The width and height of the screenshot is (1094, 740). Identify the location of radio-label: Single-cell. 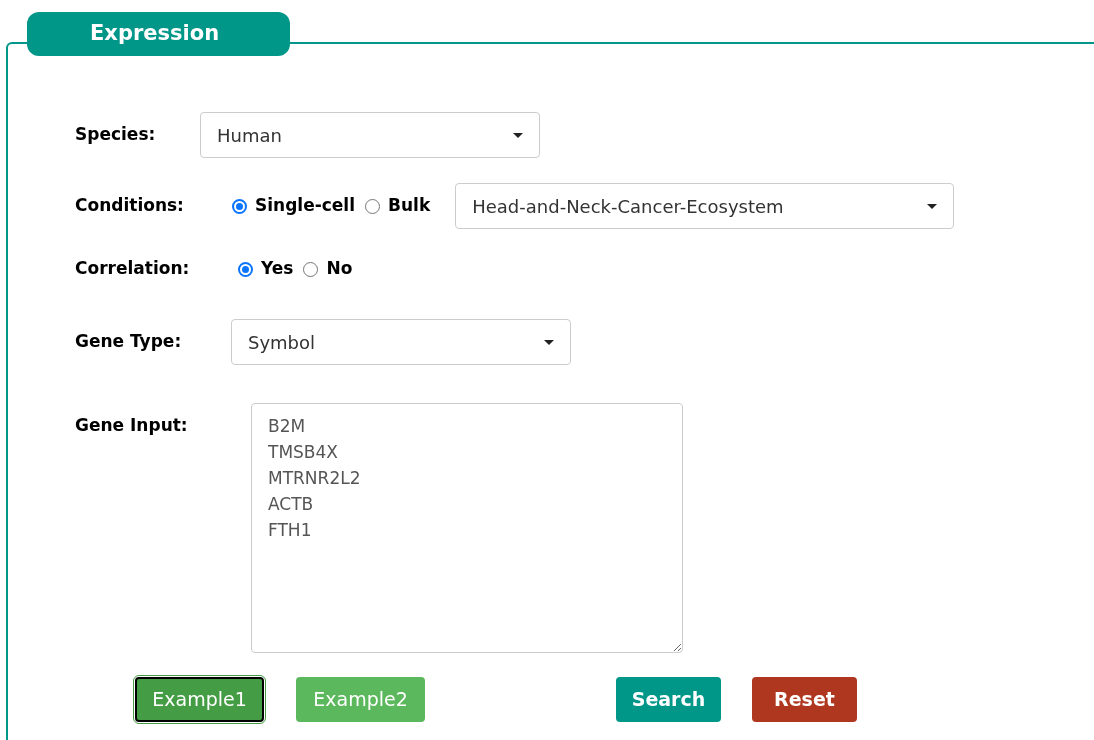
(305, 206).